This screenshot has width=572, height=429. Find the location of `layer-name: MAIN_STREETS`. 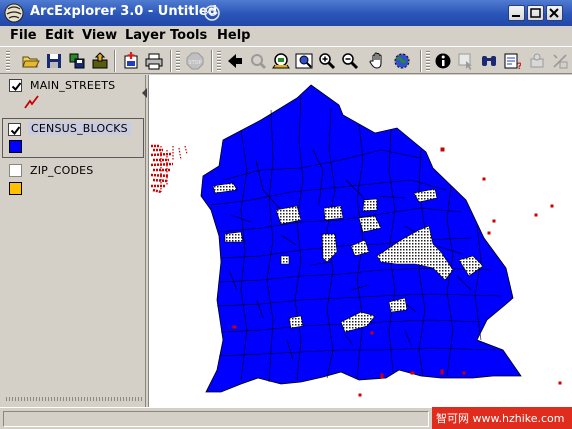

layer-name: MAIN_STREETS is located at coordinates (73, 85).